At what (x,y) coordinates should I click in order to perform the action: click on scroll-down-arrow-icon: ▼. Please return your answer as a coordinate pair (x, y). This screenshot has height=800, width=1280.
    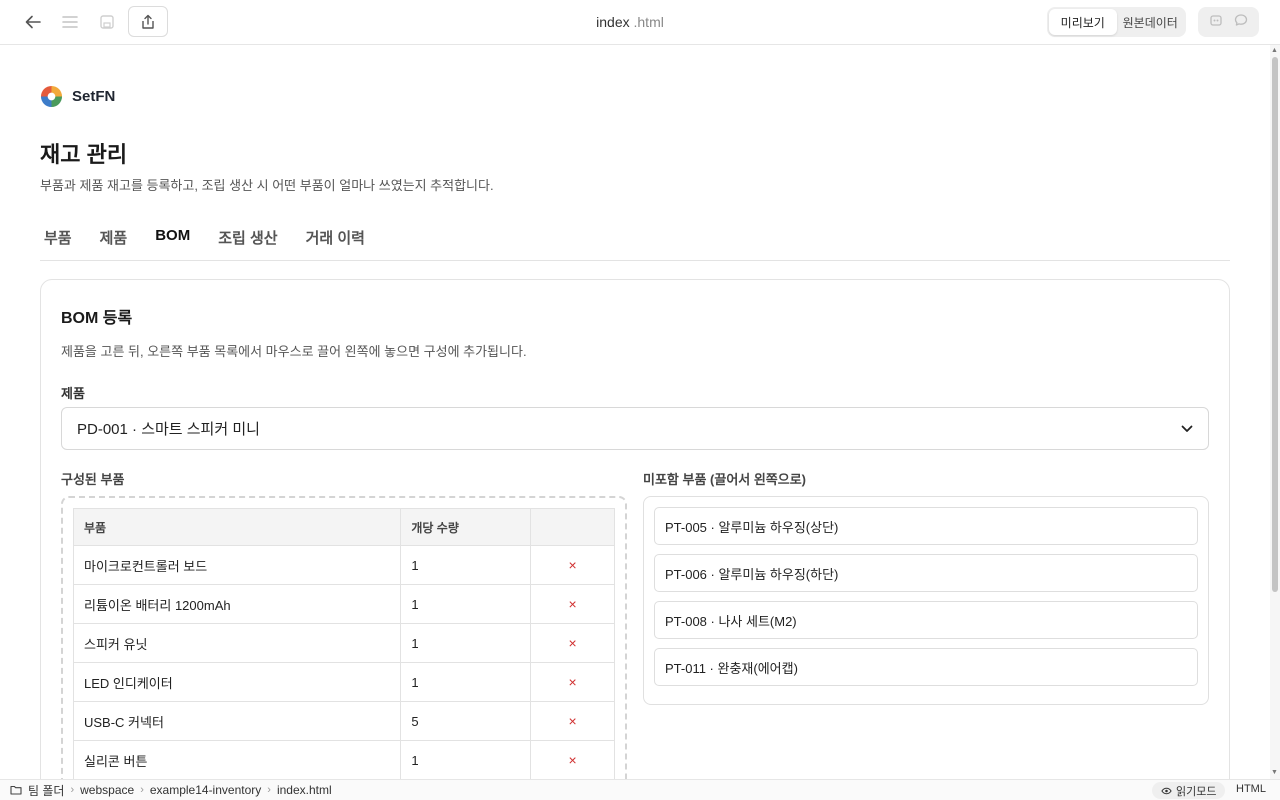
    Looking at the image, I should click on (1274, 772).